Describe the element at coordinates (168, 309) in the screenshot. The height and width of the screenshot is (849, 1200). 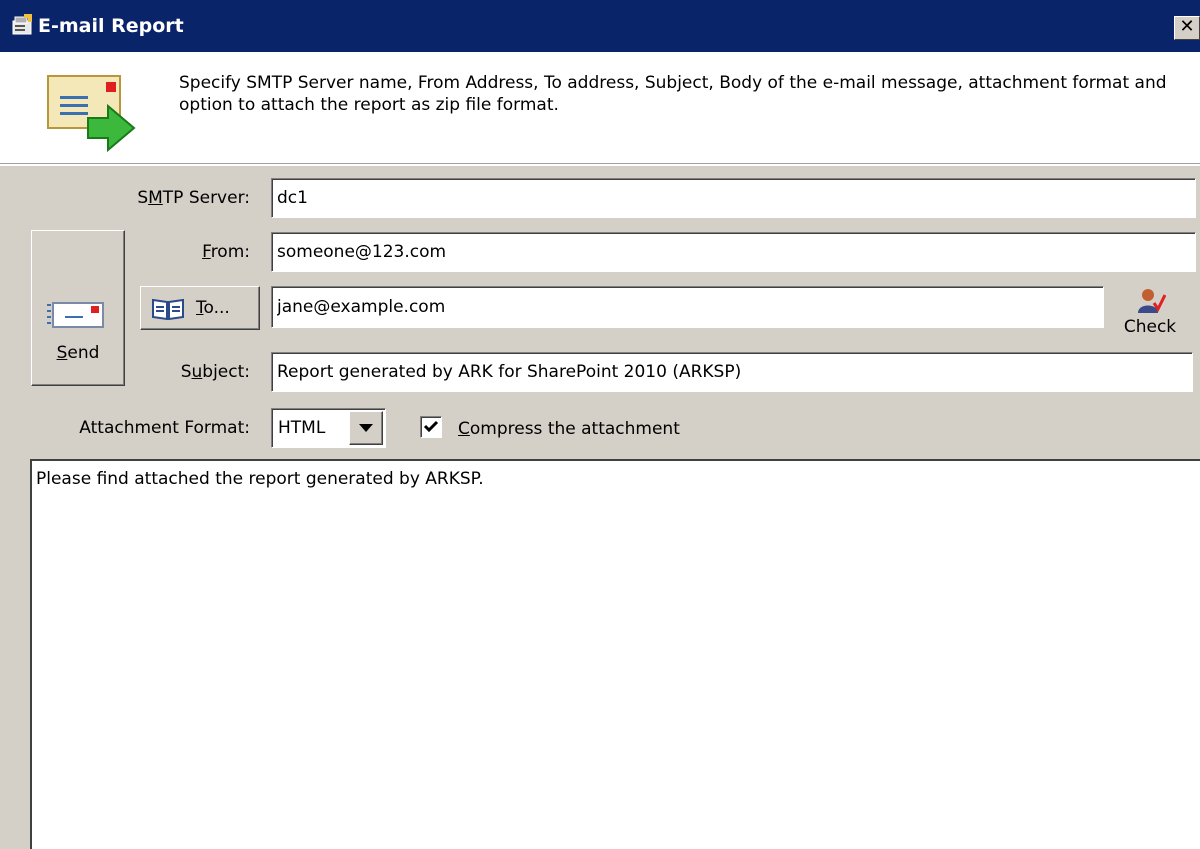
I see `address-book-icon` at that location.